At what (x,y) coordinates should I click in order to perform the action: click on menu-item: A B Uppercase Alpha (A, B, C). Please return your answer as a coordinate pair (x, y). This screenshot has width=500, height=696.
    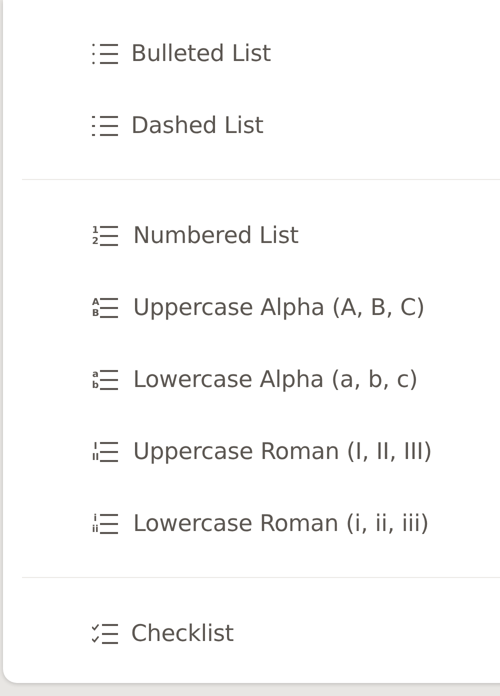
    Looking at the image, I should click on (251, 308).